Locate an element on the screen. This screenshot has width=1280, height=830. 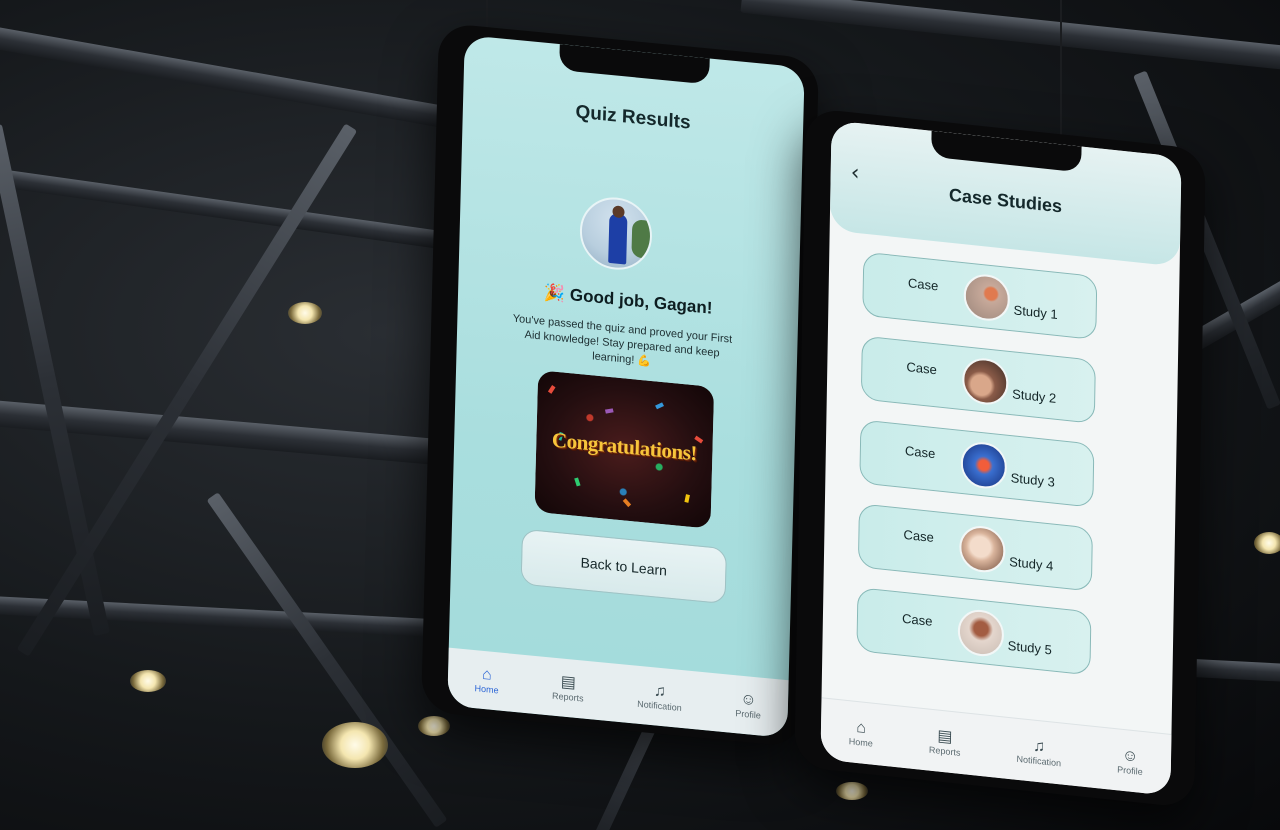
case-number-label: Study 3 is located at coordinates (1032, 480).